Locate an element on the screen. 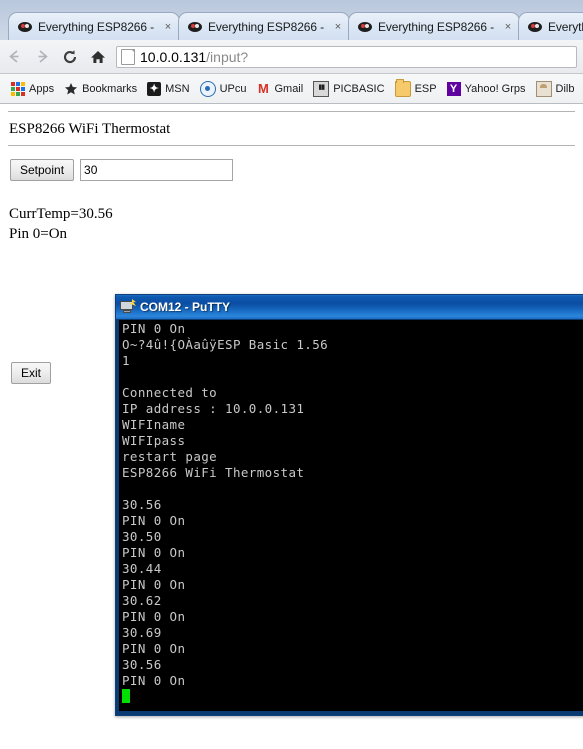 The width and height of the screenshot is (583, 749). terminal-line: 30.44 is located at coordinates (142, 568).